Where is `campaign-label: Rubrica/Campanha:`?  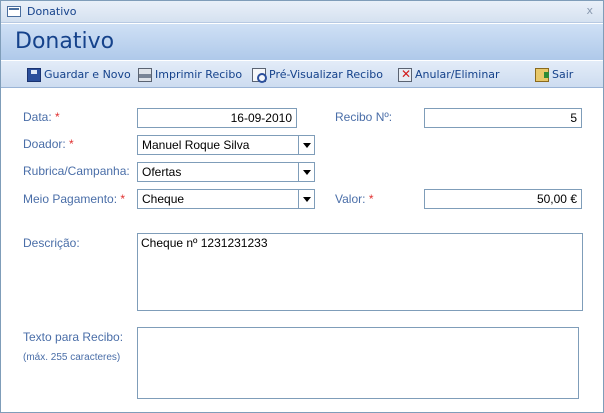
campaign-label: Rubrica/Campanha: is located at coordinates (76, 171).